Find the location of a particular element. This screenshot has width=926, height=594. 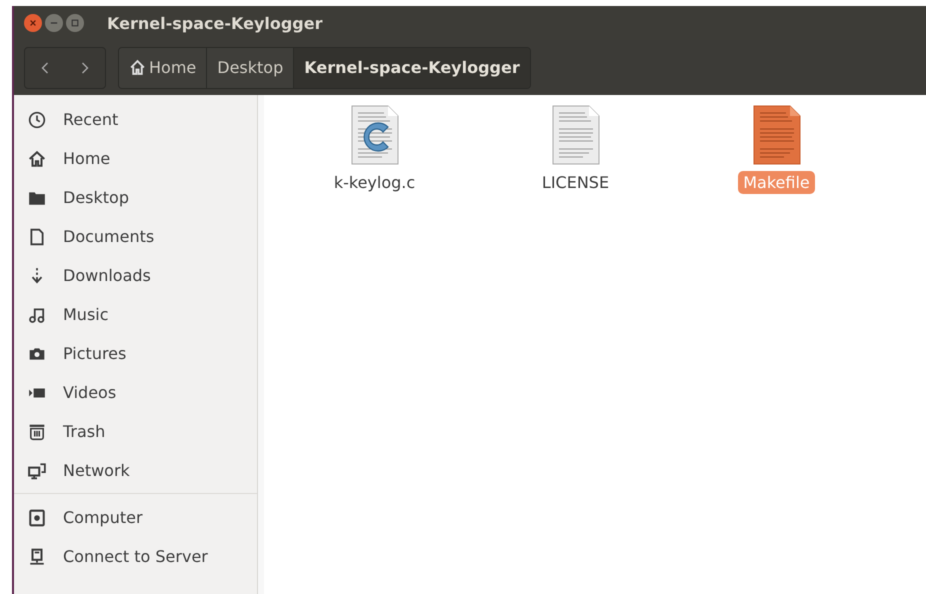

close-icon is located at coordinates (33, 23).